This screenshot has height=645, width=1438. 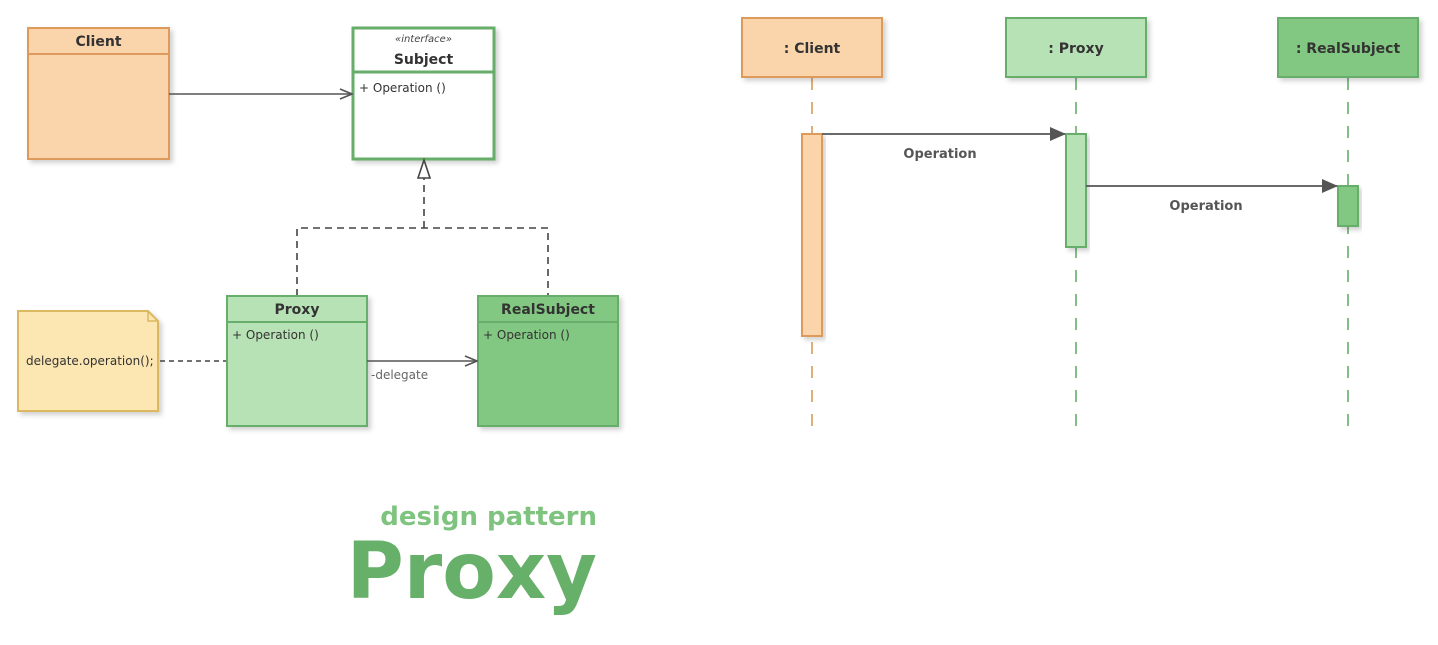 What do you see at coordinates (98, 42) in the screenshot?
I see `client-class-name: Client` at bounding box center [98, 42].